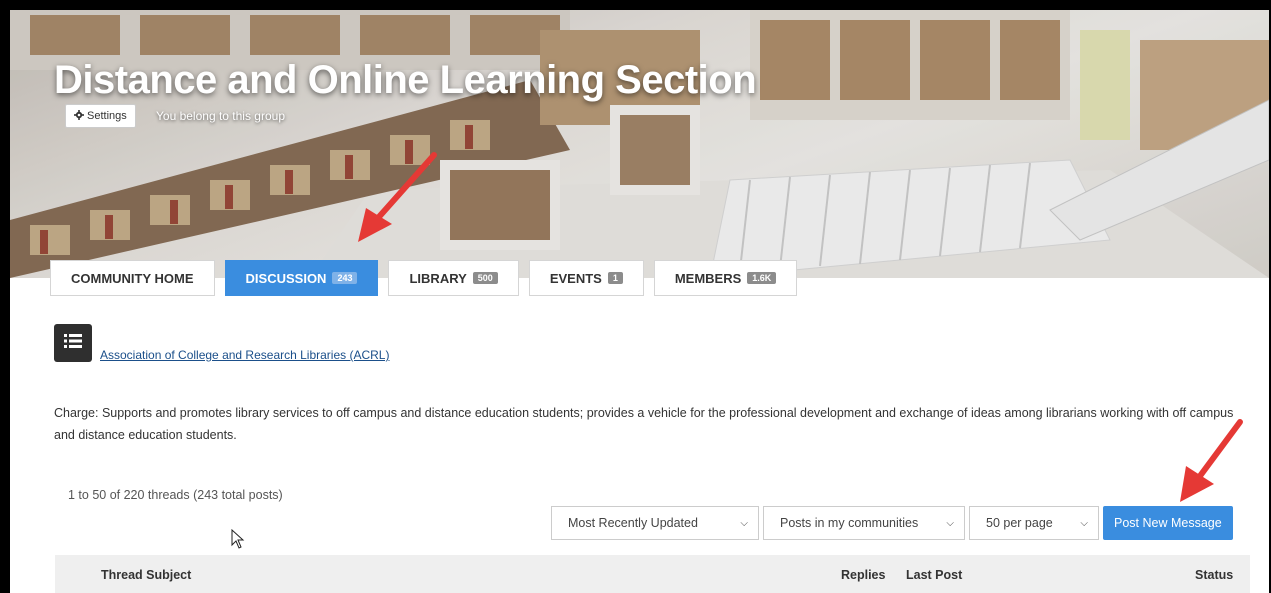  Describe the element at coordinates (615, 278) in the screenshot. I see `count-badge: 1` at that location.